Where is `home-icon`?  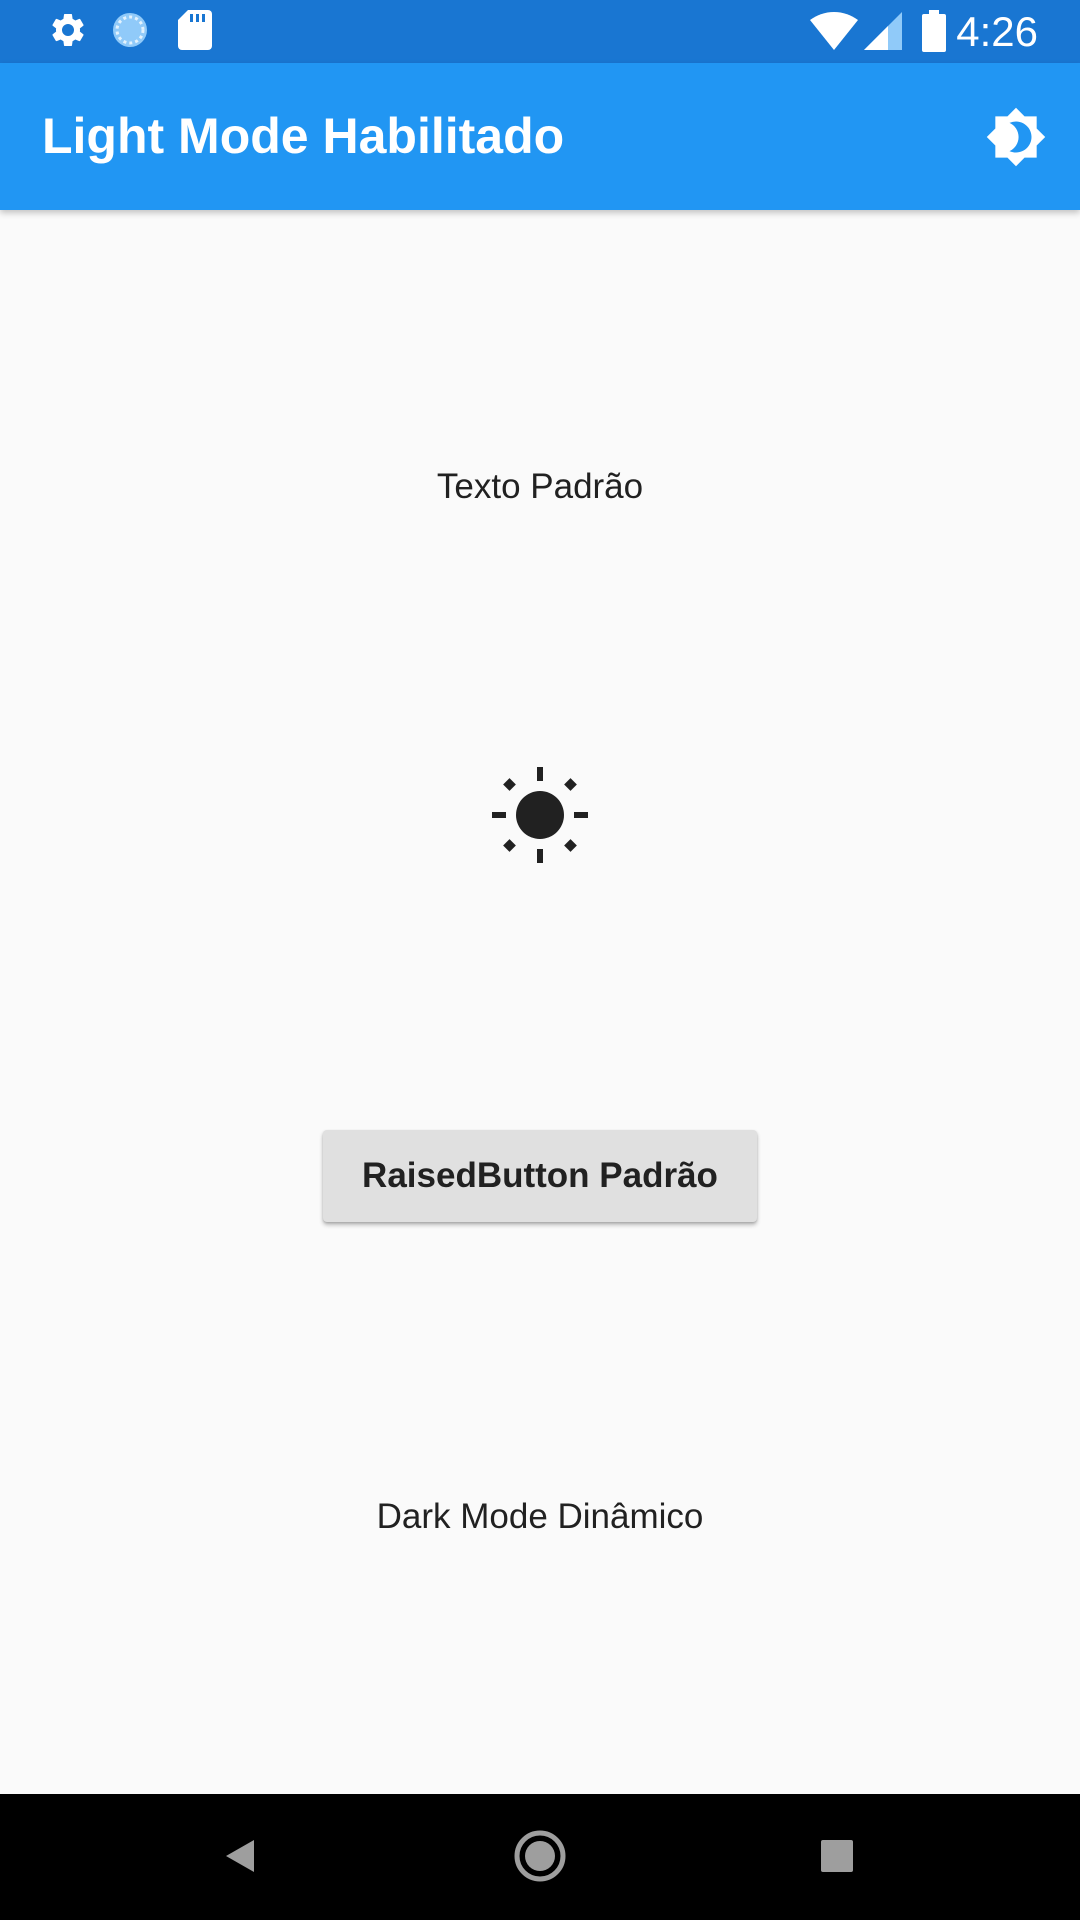
home-icon is located at coordinates (540, 1858).